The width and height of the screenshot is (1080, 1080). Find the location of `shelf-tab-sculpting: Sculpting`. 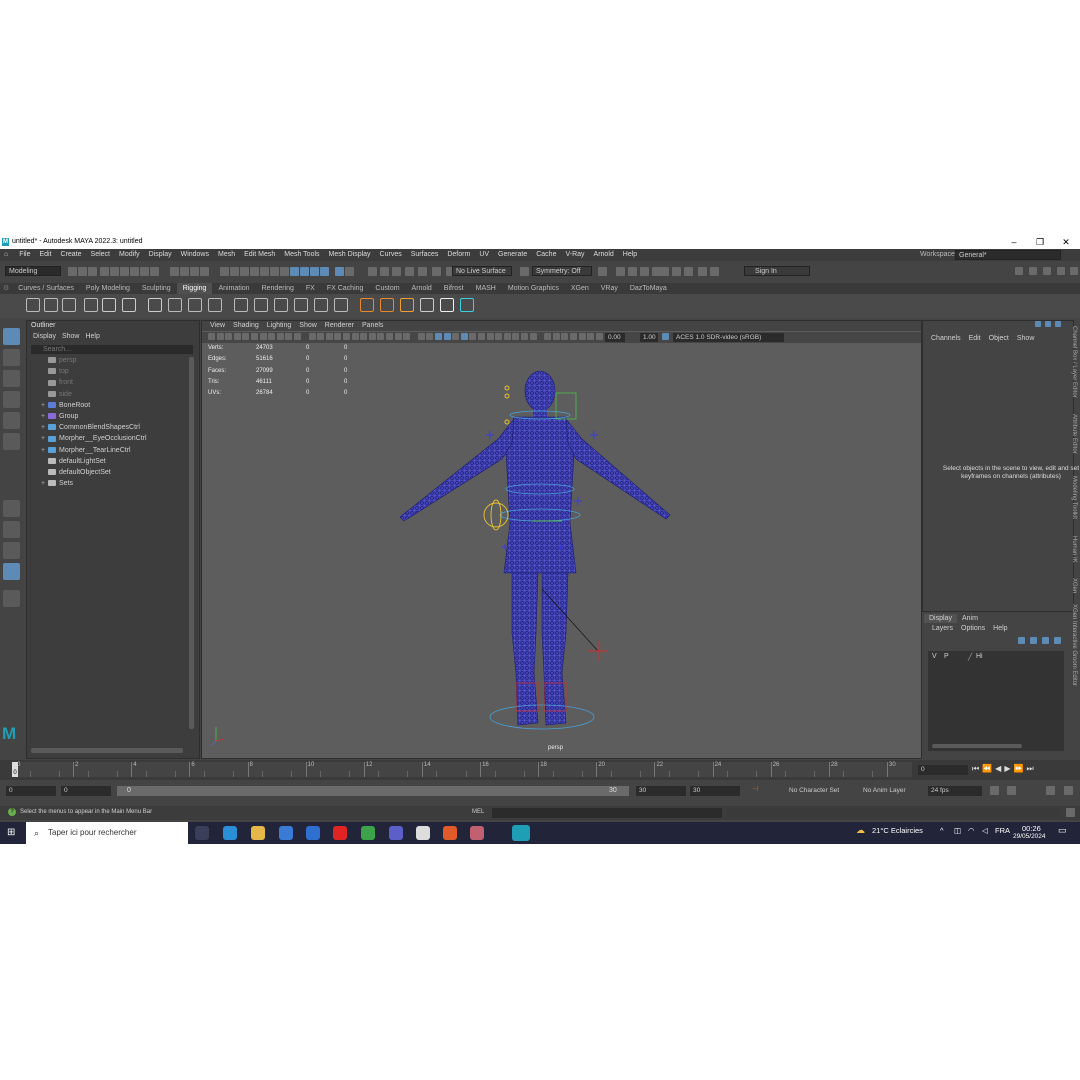

shelf-tab-sculpting: Sculpting is located at coordinates (156, 288).